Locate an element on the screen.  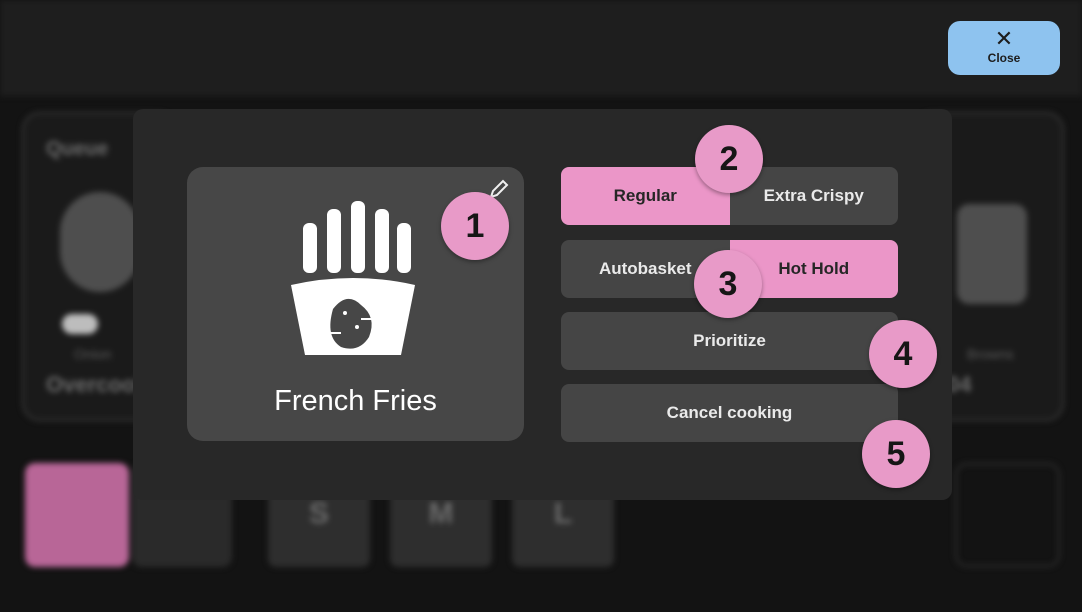
close-icon: ✕ is located at coordinates (1004, 38).